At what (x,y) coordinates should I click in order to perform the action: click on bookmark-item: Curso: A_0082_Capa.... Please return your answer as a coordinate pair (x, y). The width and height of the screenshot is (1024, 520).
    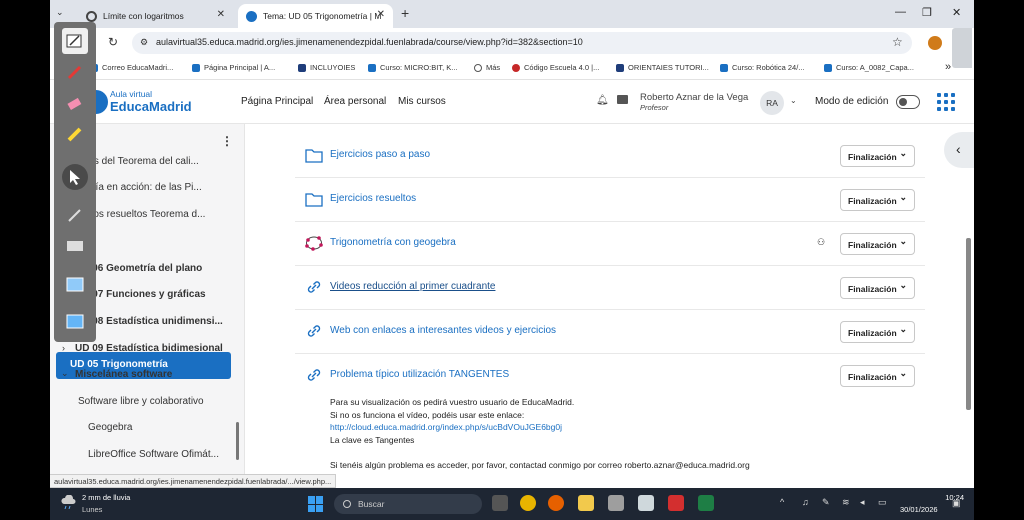
    Looking at the image, I should click on (869, 67).